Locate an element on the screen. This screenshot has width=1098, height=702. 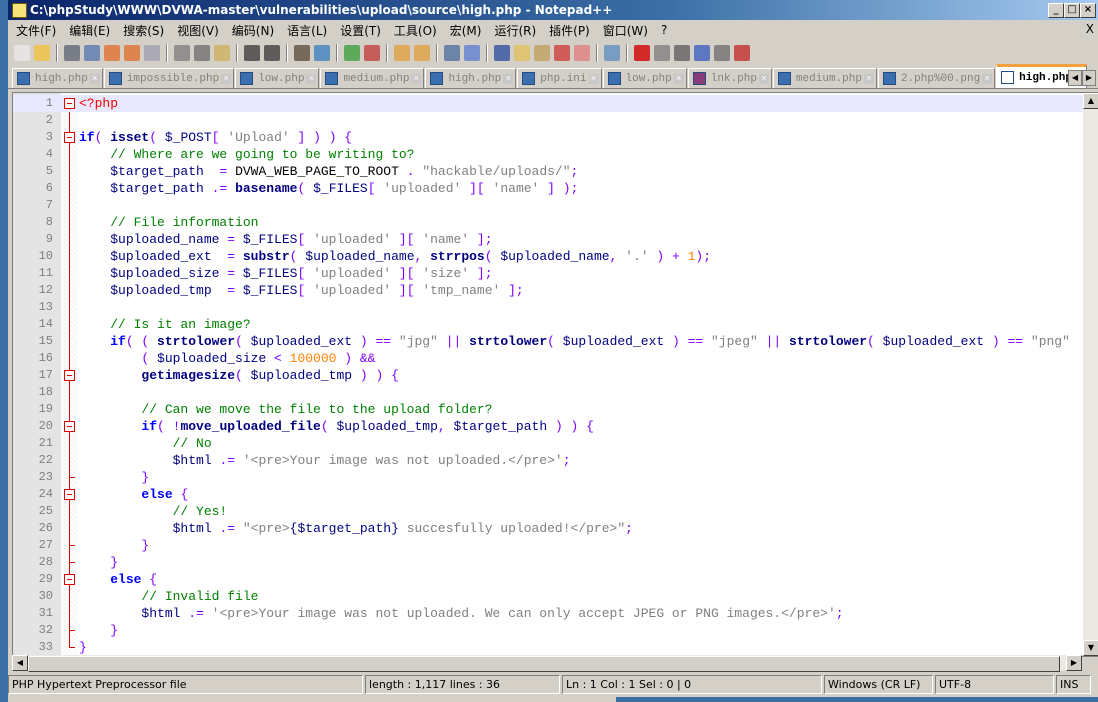
code-token: ); is located at coordinates (703, 256).